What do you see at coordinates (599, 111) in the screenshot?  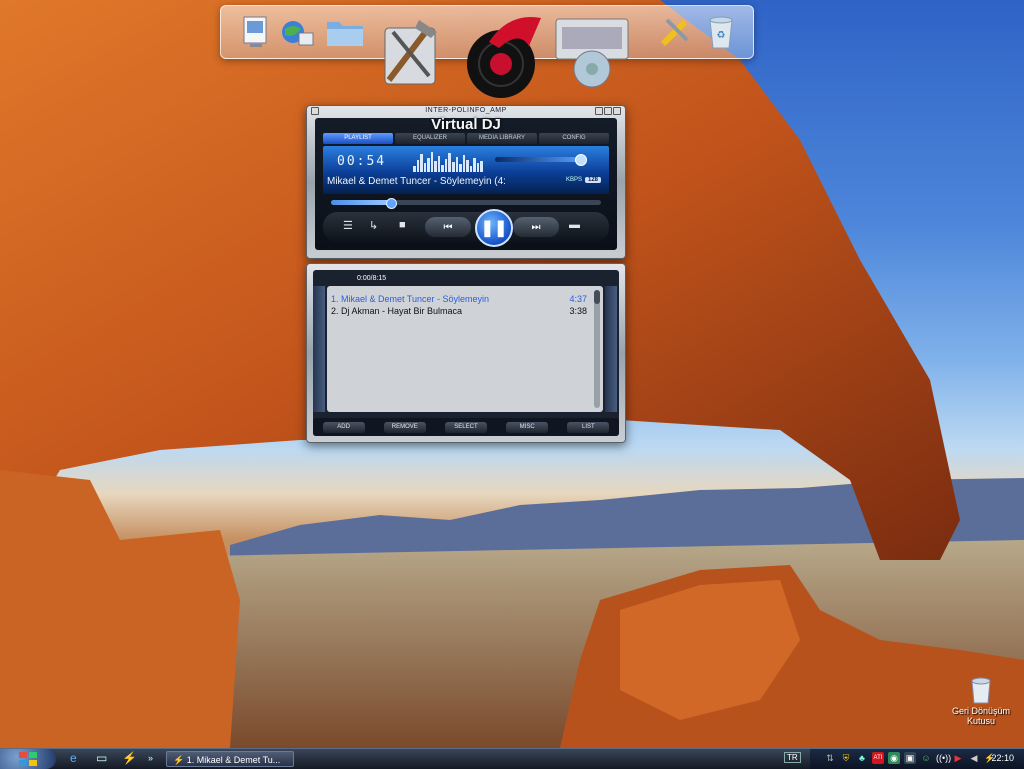 I see `shade-button` at bounding box center [599, 111].